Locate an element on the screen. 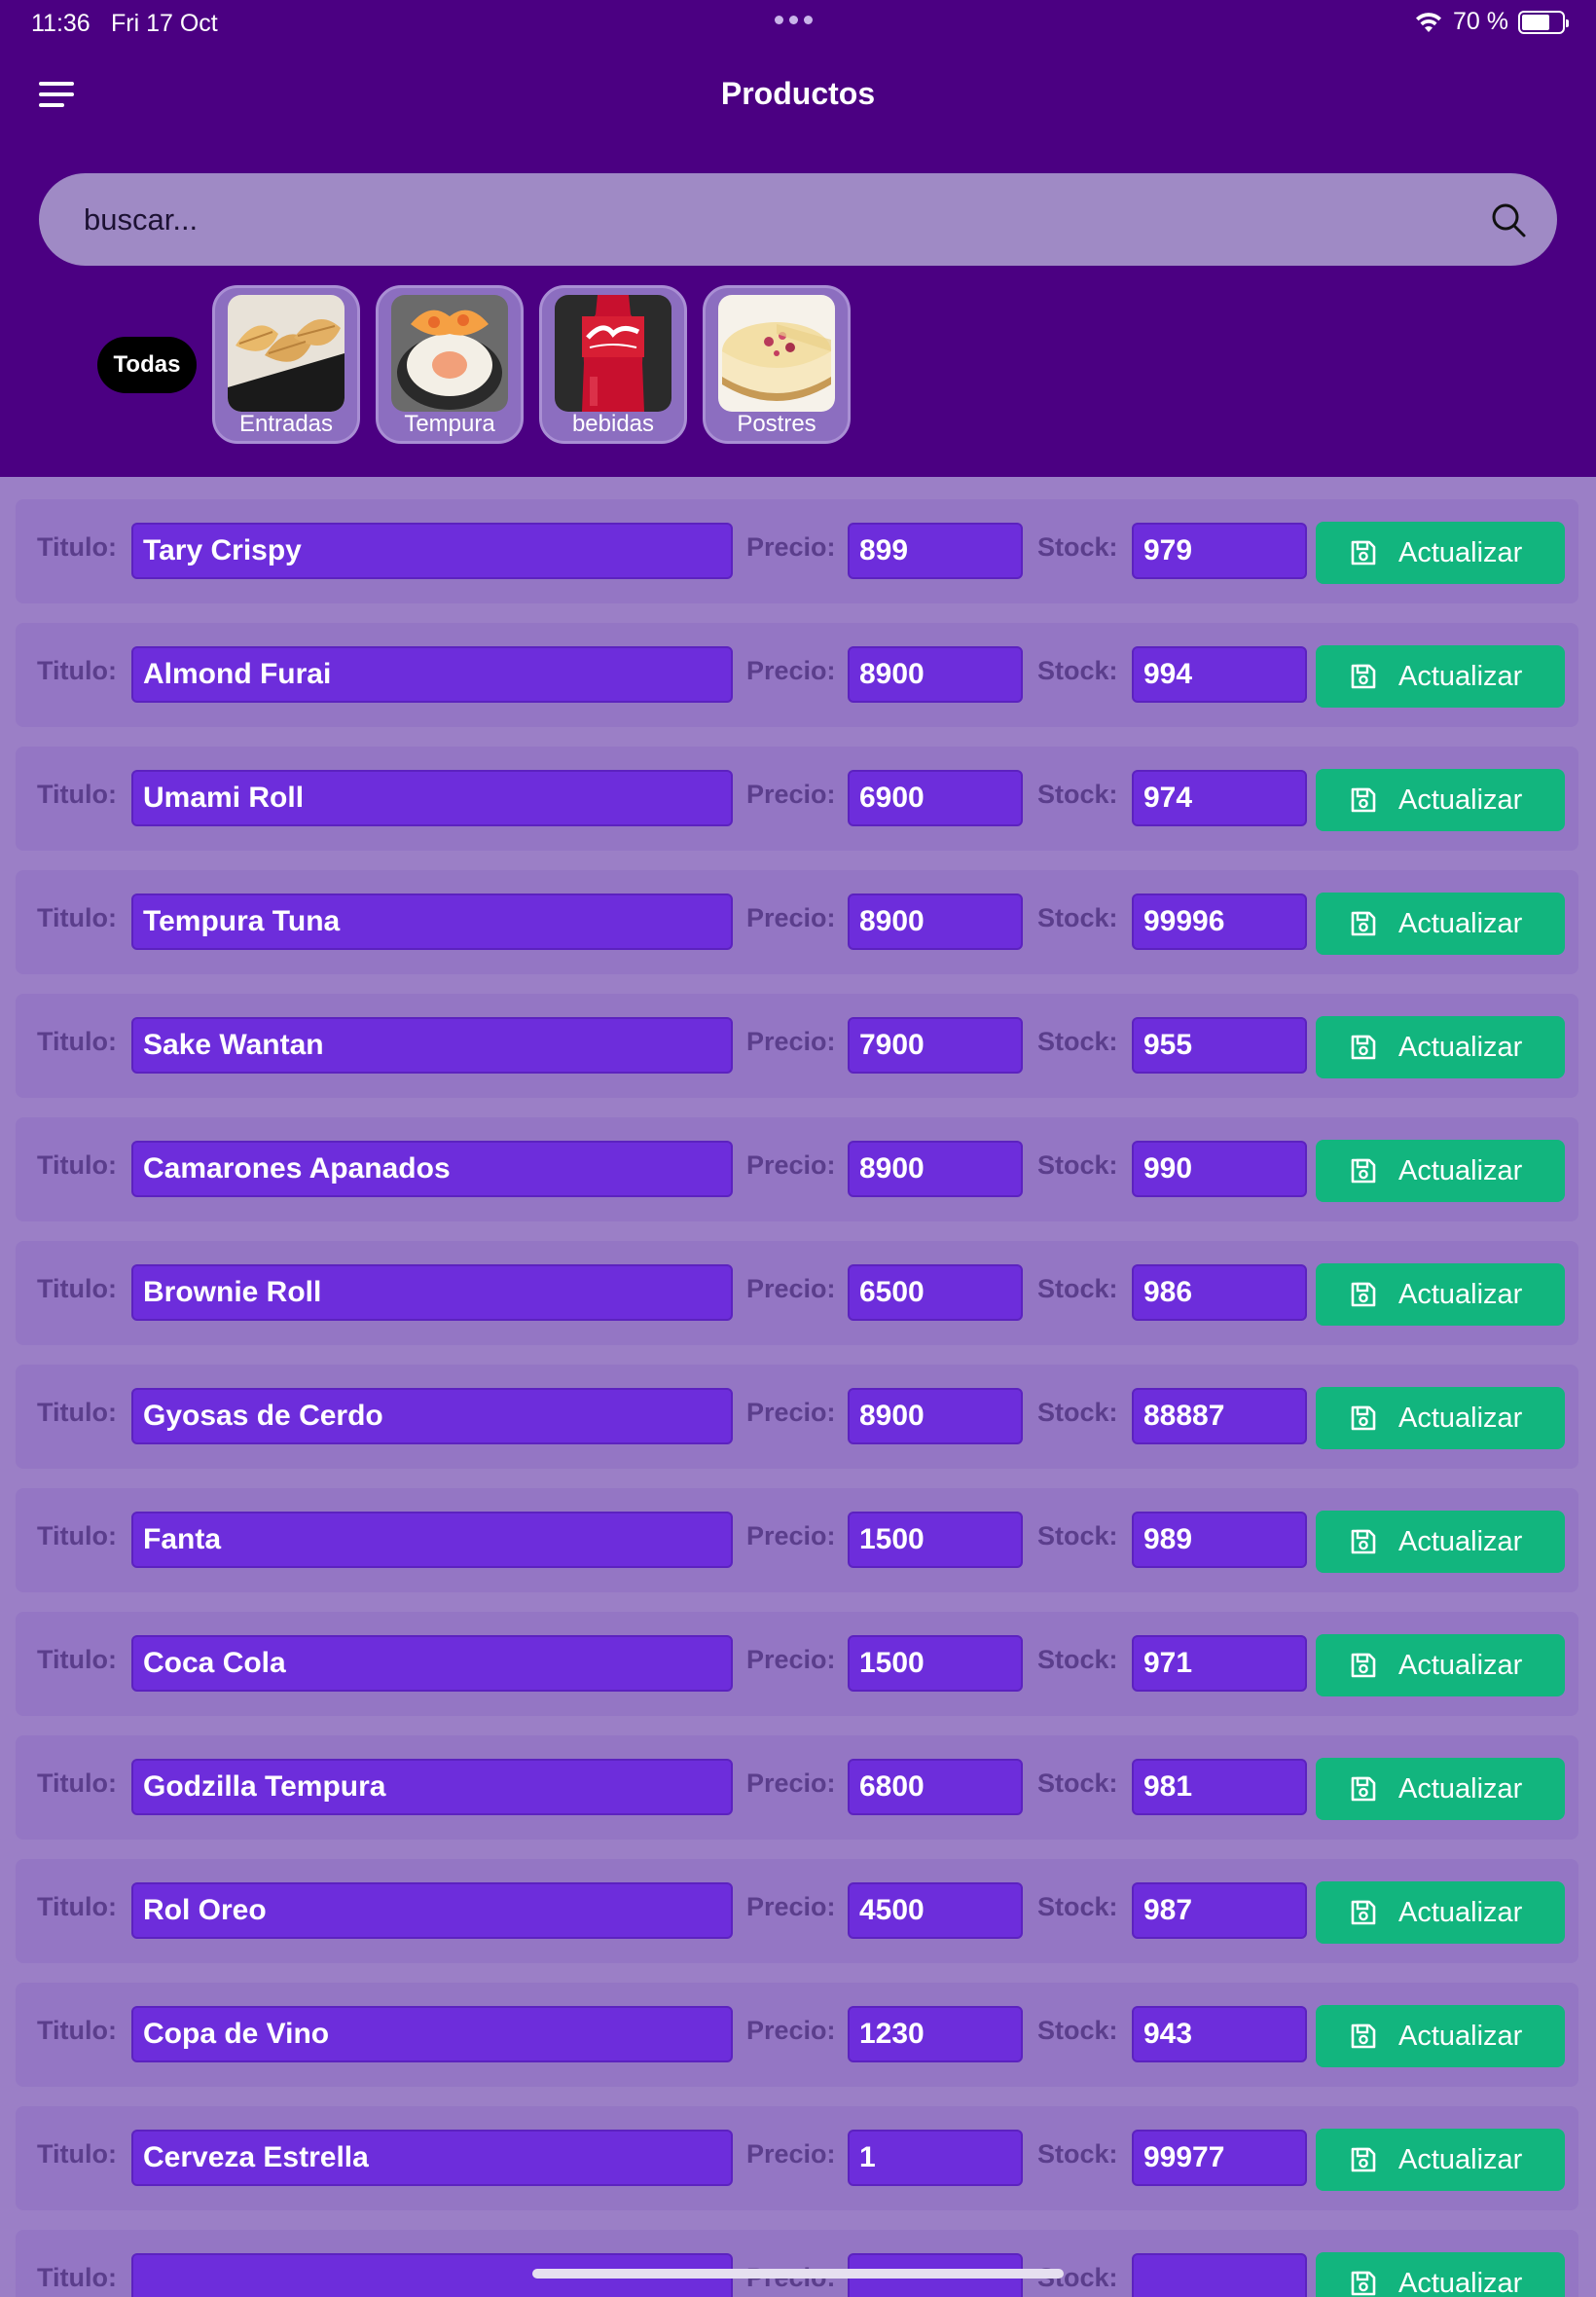  status-indicators: 70 % is located at coordinates (1491, 22).